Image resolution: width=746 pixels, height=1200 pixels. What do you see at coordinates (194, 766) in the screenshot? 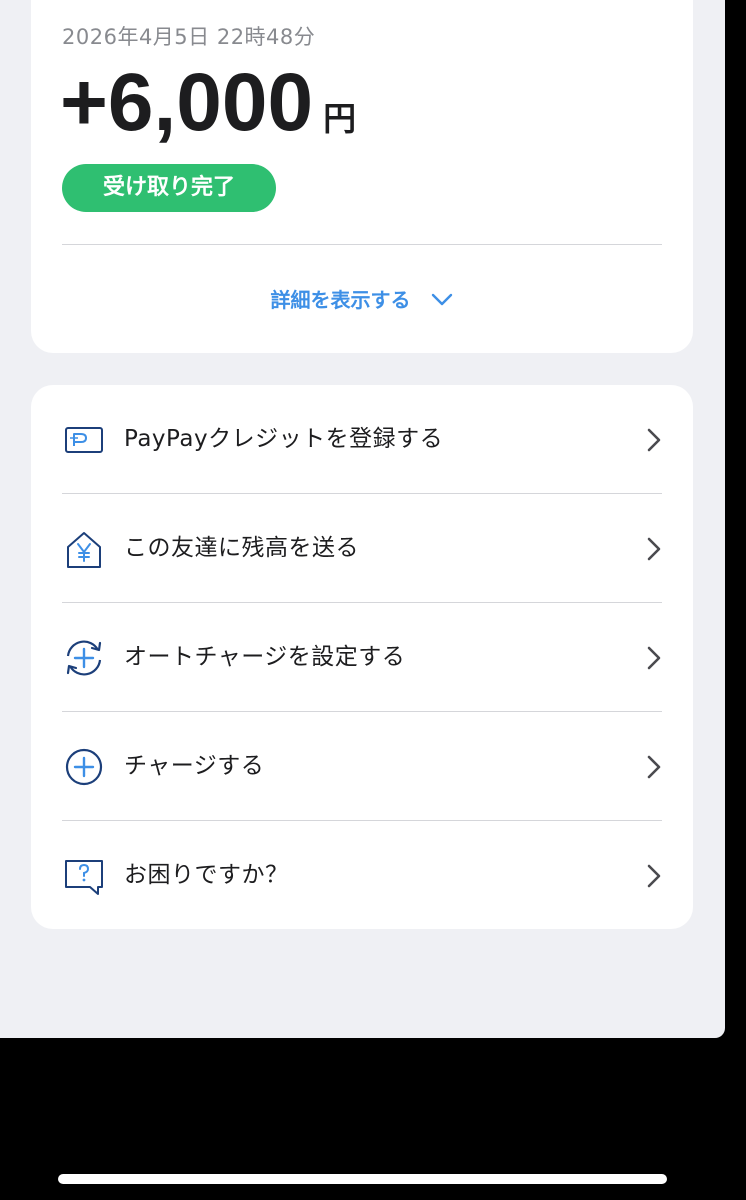
I see `menu-item-label: チャージする` at bounding box center [194, 766].